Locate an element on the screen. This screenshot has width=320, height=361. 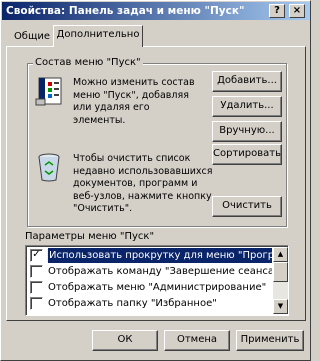
tab-advanced: Дополнительно is located at coordinates (98, 36).